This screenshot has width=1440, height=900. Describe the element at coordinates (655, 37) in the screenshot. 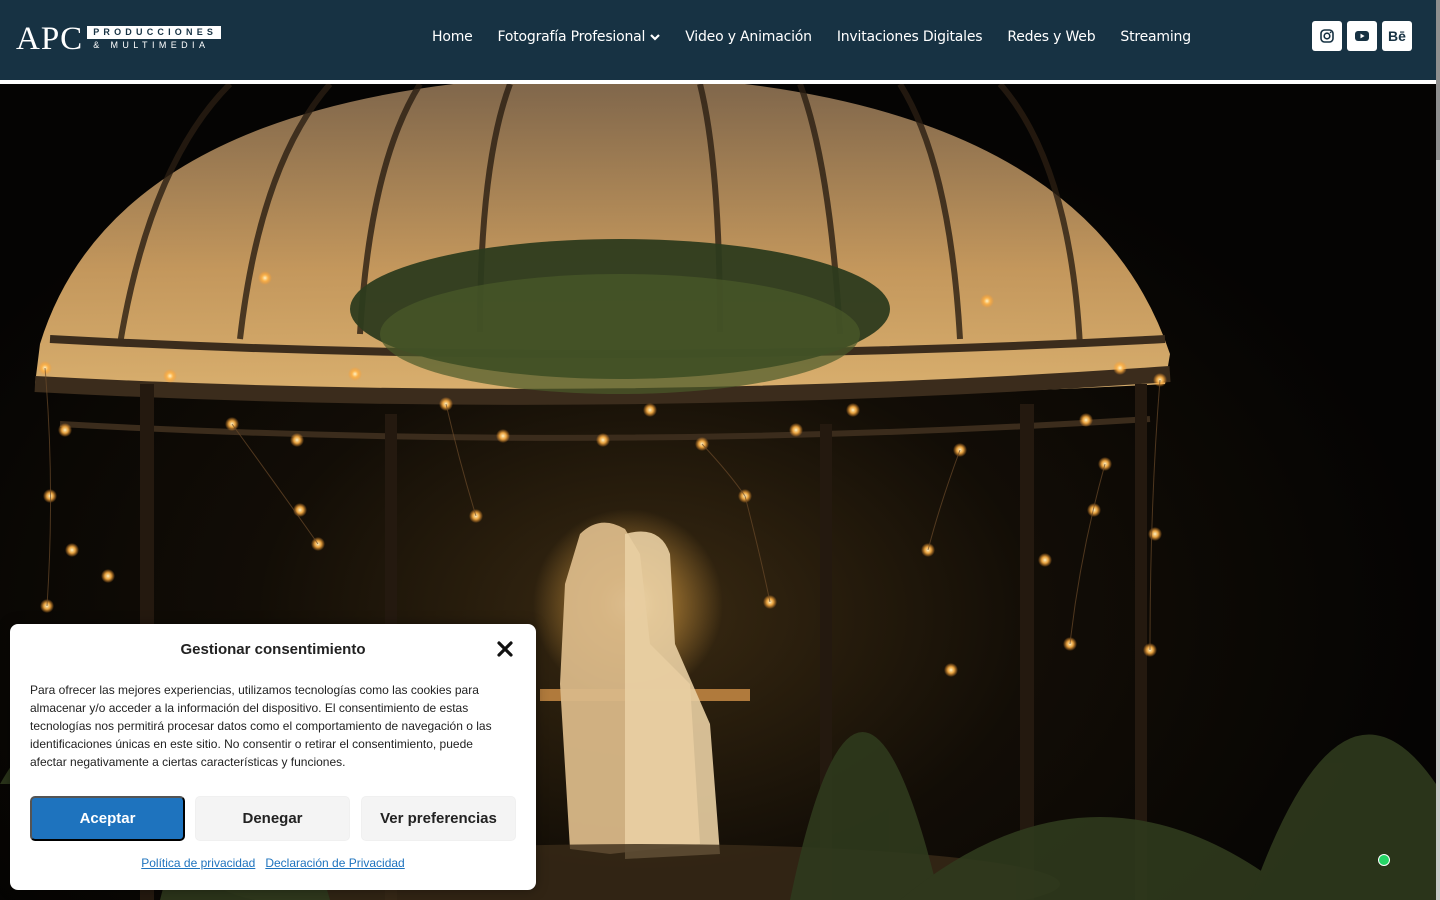

I see `chevron-down-icon` at that location.